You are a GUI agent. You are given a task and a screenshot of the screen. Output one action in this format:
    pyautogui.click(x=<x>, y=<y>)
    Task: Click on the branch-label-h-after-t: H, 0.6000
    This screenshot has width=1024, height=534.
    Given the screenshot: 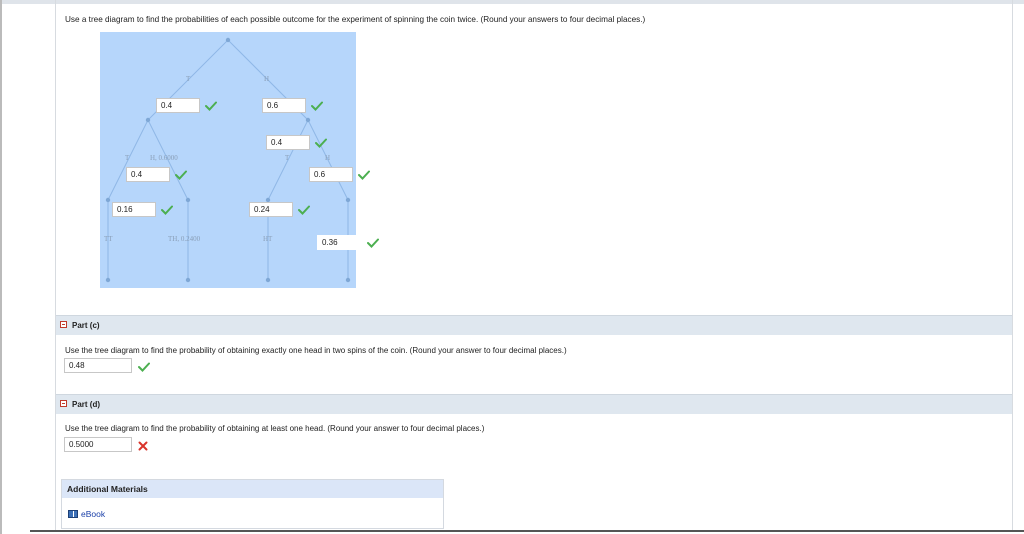 What is the action you would take?
    pyautogui.click(x=164, y=158)
    